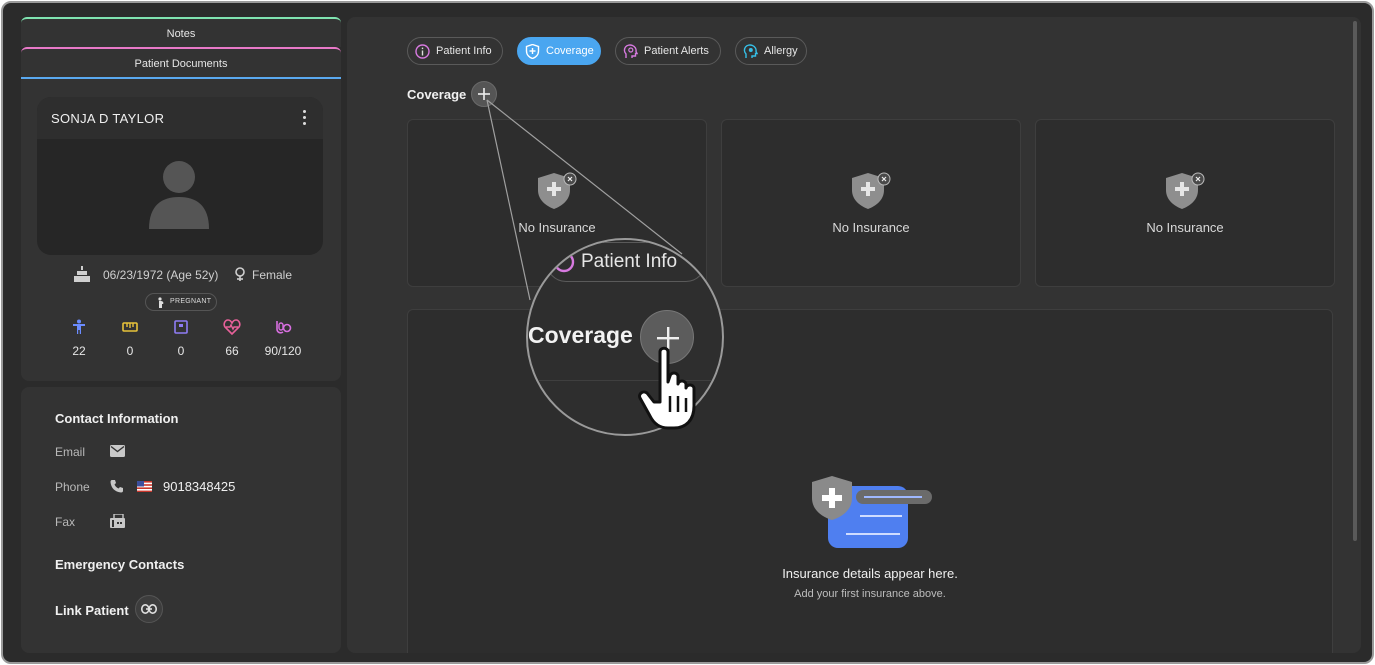 Image resolution: width=1375 pixels, height=665 pixels. What do you see at coordinates (117, 418) in the screenshot?
I see `contact-information-heading: Contact Information` at bounding box center [117, 418].